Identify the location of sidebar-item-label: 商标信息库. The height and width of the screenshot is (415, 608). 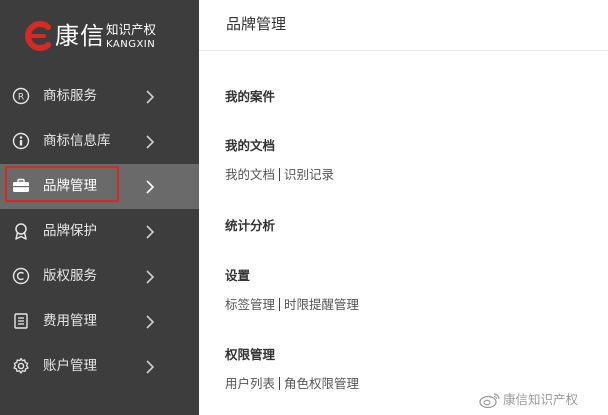
(77, 141).